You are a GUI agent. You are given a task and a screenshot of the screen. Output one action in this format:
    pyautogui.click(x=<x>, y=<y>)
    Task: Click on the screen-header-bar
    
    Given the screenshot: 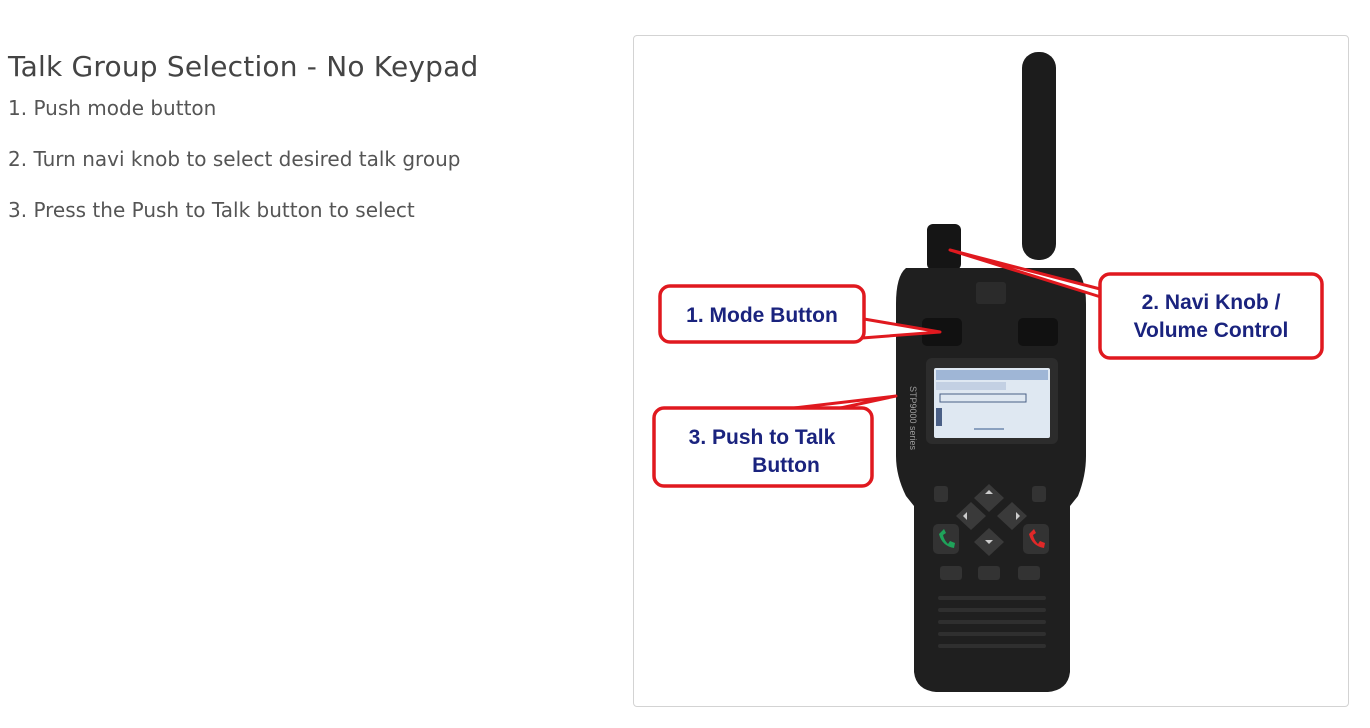 What is the action you would take?
    pyautogui.click(x=992, y=375)
    